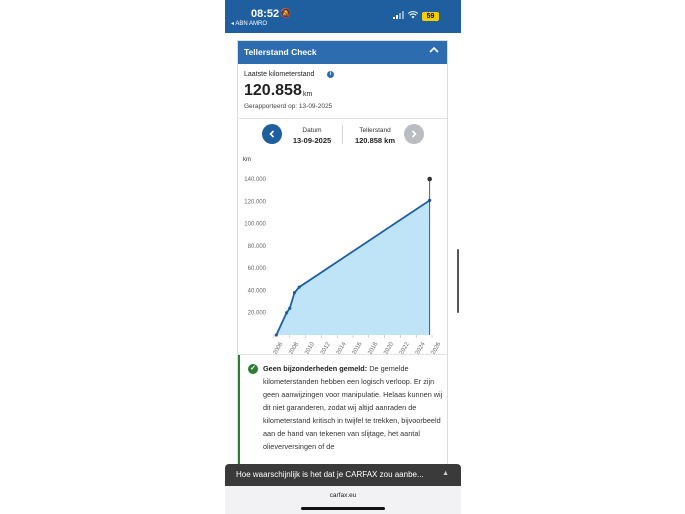 The height and width of the screenshot is (514, 685). I want to click on x-tick-label: 2022, so click(405, 347).